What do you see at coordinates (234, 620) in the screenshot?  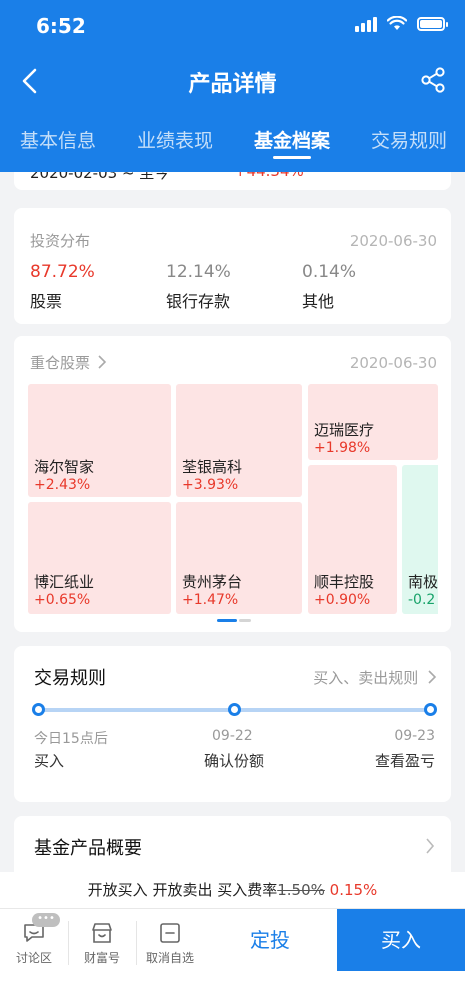 I see `page-indicator` at bounding box center [234, 620].